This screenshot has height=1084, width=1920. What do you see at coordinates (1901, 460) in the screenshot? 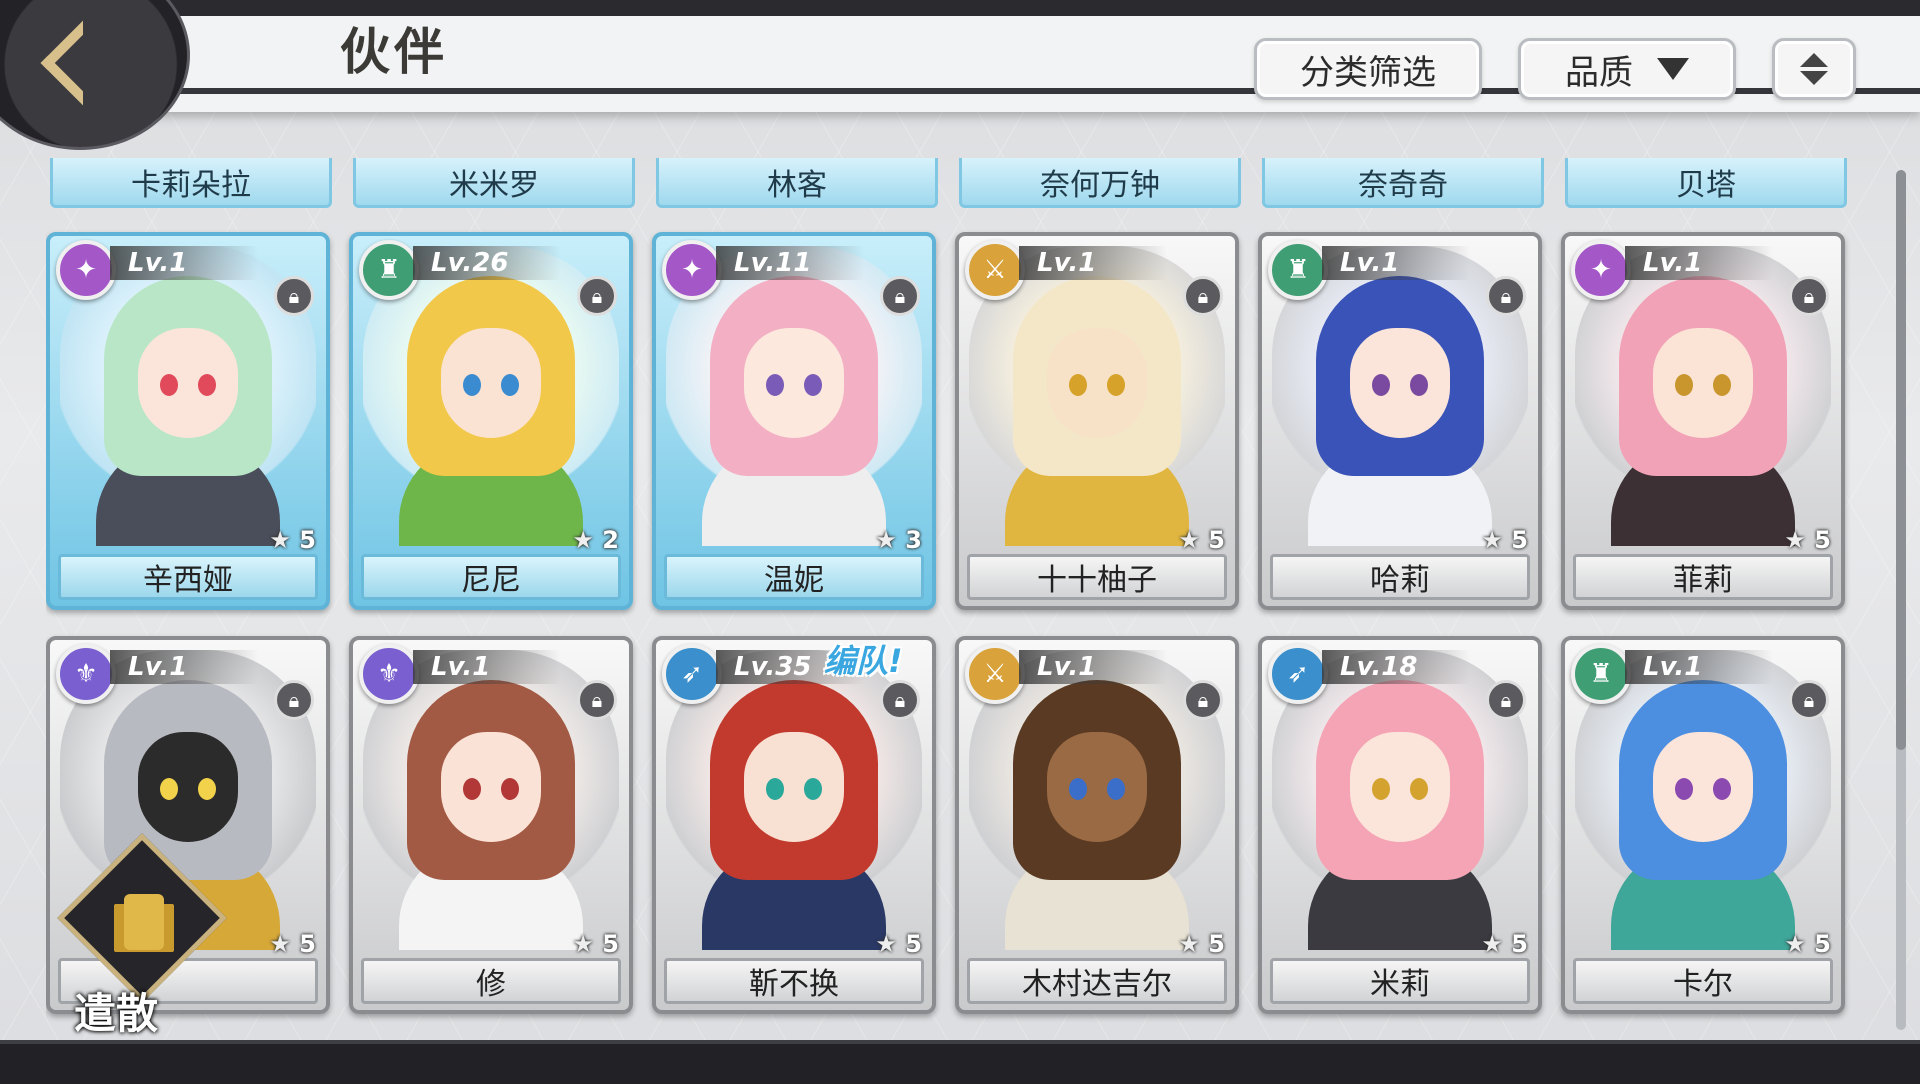
I see `scrollbar-thumb` at bounding box center [1901, 460].